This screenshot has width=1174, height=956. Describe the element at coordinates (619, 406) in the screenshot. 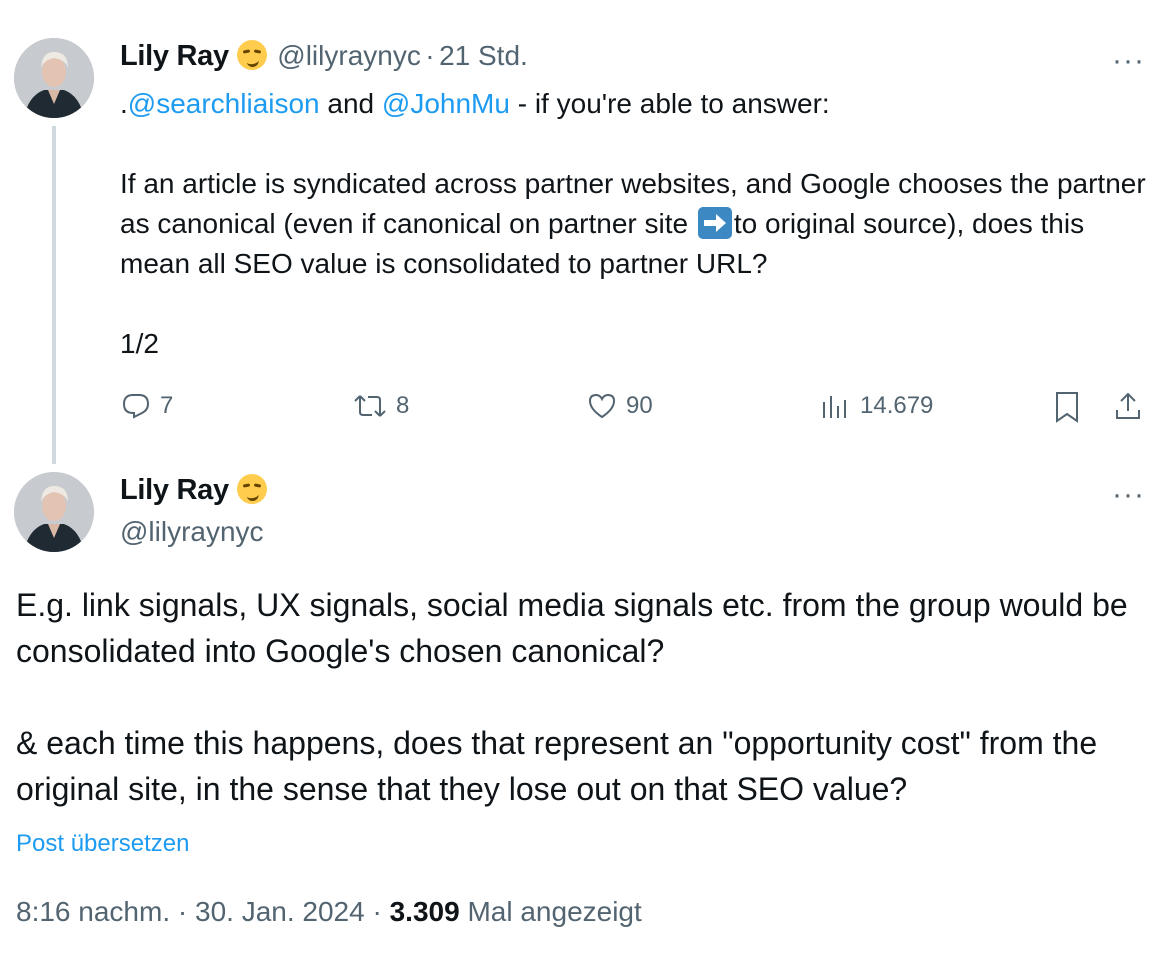

I see `like-button: 90` at that location.